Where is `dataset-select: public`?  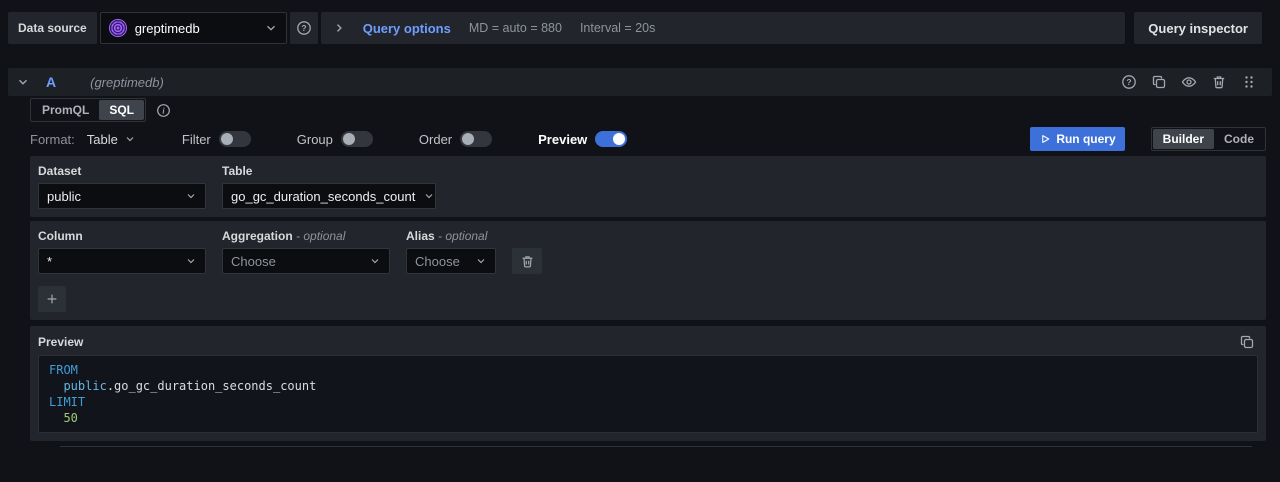 dataset-select: public is located at coordinates (122, 196).